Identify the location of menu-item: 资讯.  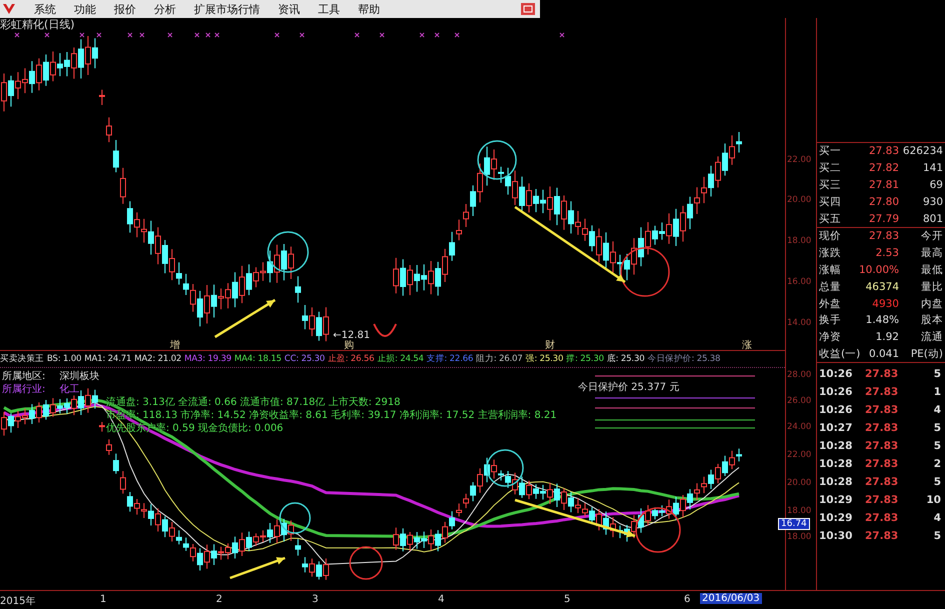
(289, 9).